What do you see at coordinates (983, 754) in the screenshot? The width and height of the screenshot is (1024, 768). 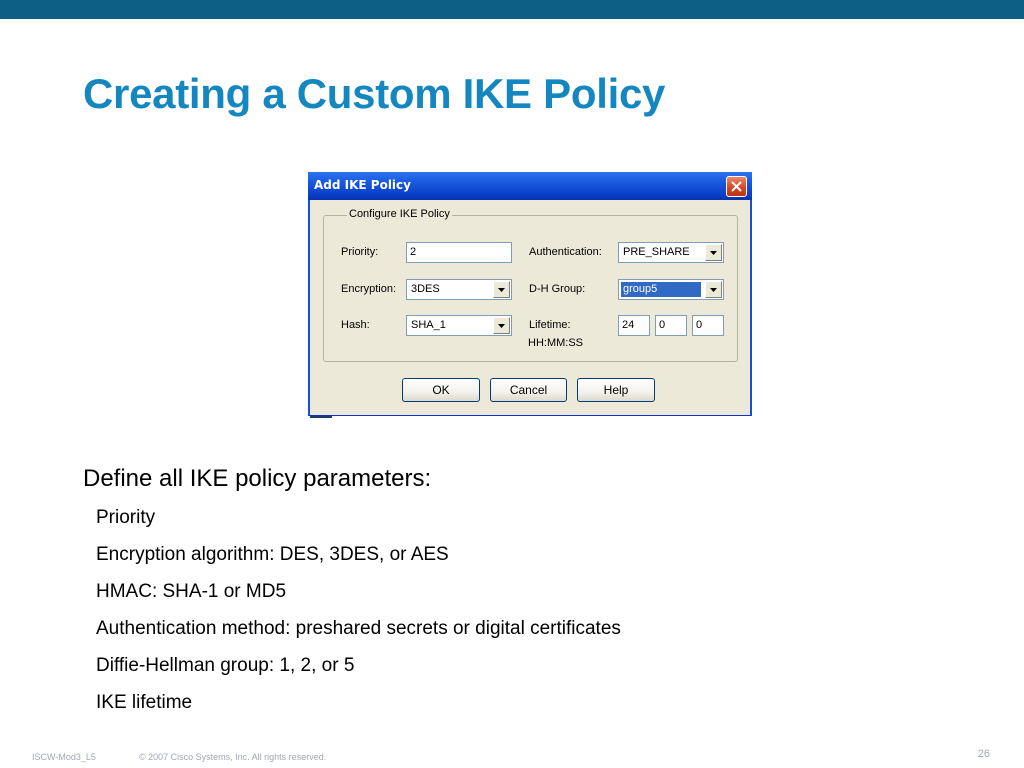 I see `page-number: 26` at bounding box center [983, 754].